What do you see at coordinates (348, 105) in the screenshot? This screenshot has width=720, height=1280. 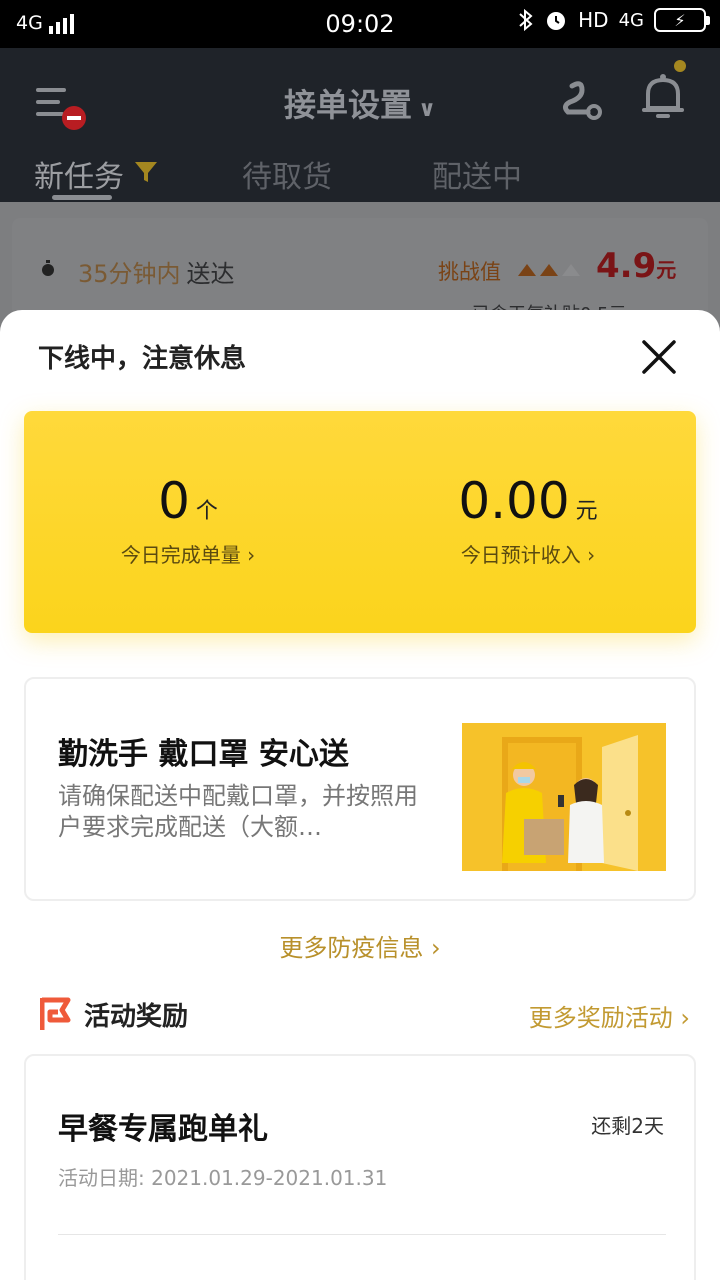 I see `order-settings-title: 接单设置` at bounding box center [348, 105].